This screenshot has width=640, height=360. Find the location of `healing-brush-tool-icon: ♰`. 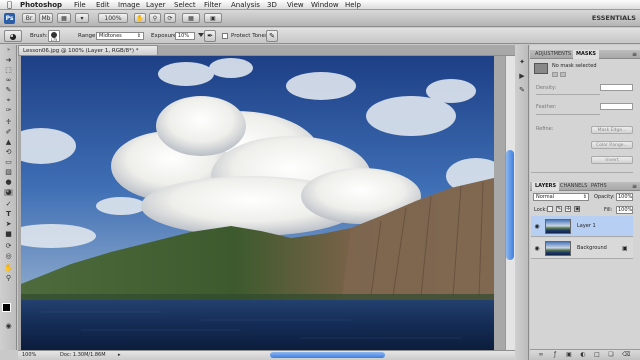

healing-brush-tool-icon: ♰ is located at coordinates (8, 122).